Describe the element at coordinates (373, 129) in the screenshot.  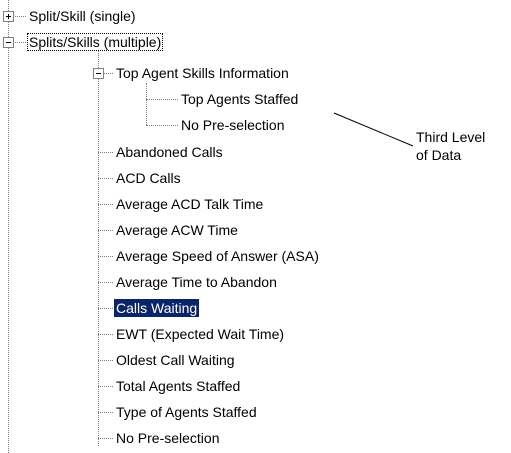
I see `annotation-pointer-line` at that location.